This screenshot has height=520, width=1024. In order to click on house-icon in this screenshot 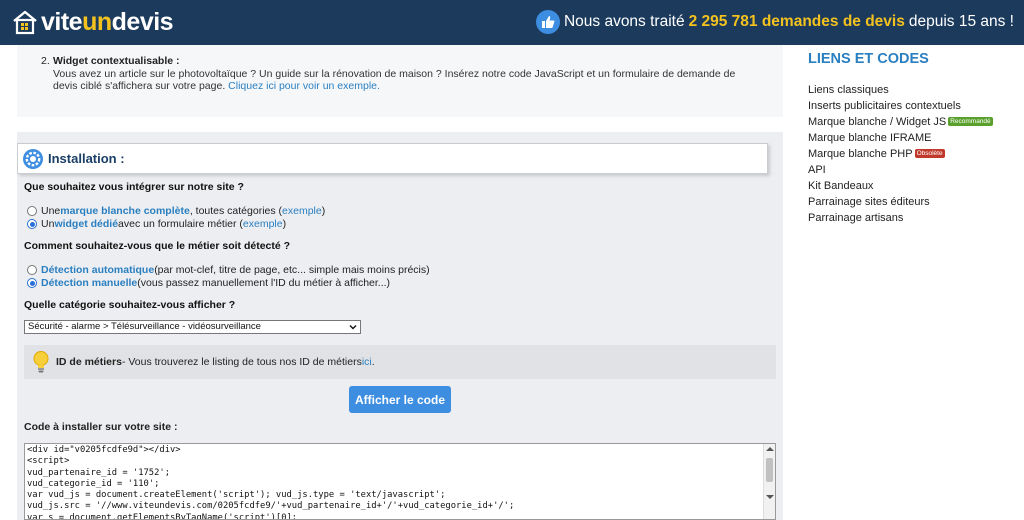, I will do `click(25, 22)`.